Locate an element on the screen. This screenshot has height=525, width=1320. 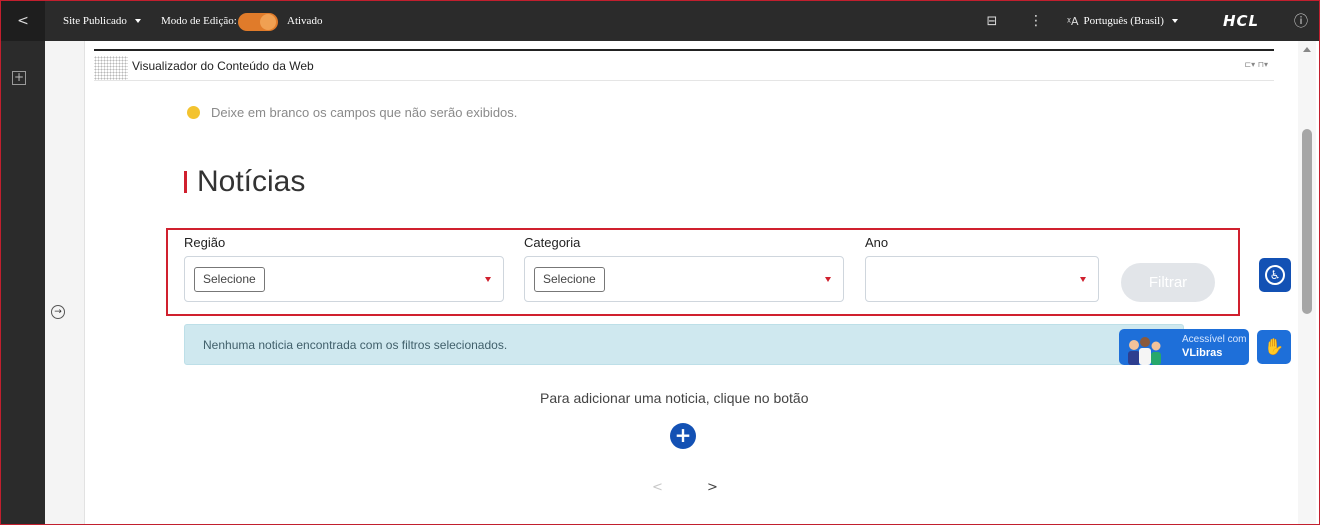
region-select: Selecione is located at coordinates (344, 279).